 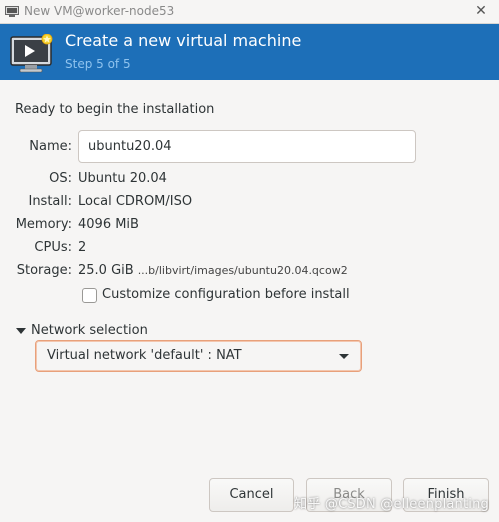 What do you see at coordinates (43, 224) in the screenshot?
I see `memory-label: Memory:` at bounding box center [43, 224].